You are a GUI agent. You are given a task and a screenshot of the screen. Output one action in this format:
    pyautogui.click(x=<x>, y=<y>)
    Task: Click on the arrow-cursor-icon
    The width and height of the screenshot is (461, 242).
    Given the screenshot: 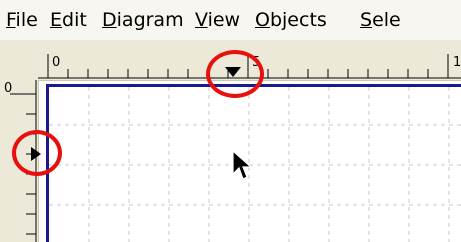 What is the action you would take?
    pyautogui.click(x=242, y=165)
    